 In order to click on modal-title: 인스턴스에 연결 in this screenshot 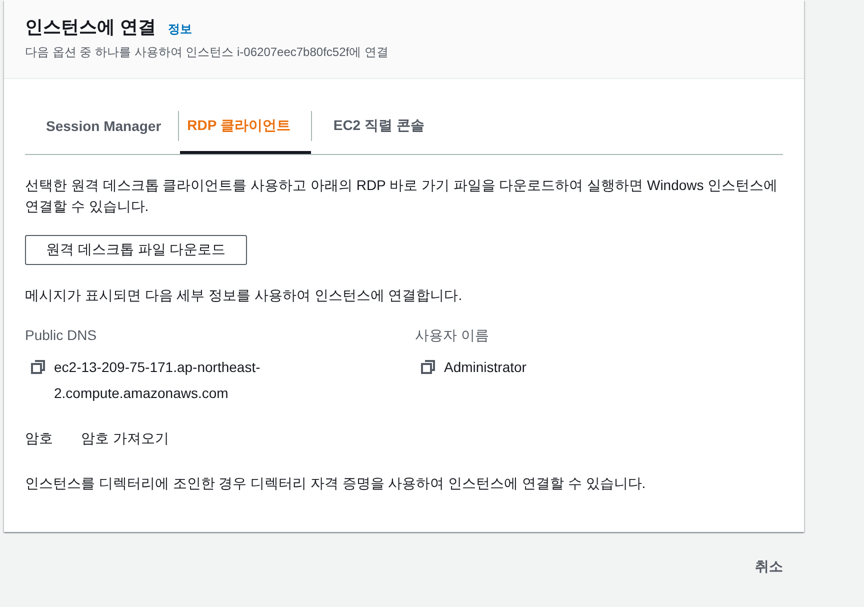, I will do `click(90, 27)`.